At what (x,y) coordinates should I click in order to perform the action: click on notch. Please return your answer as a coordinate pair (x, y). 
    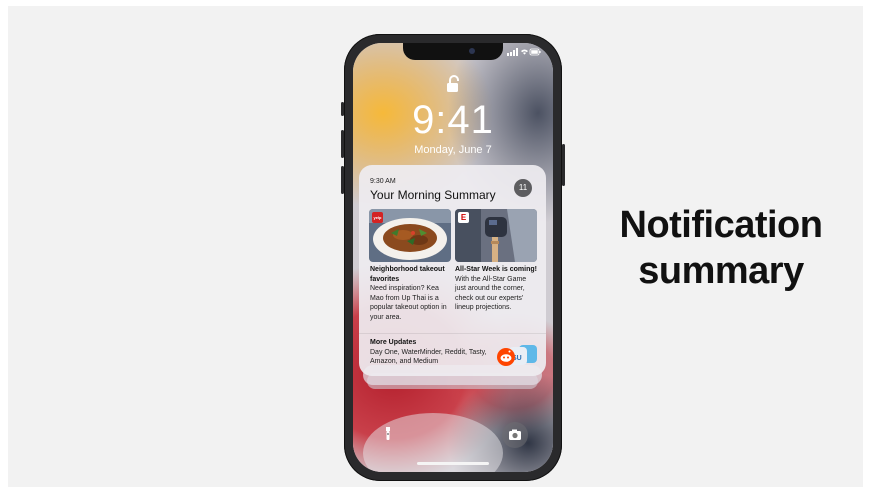
    Looking at the image, I should click on (453, 51).